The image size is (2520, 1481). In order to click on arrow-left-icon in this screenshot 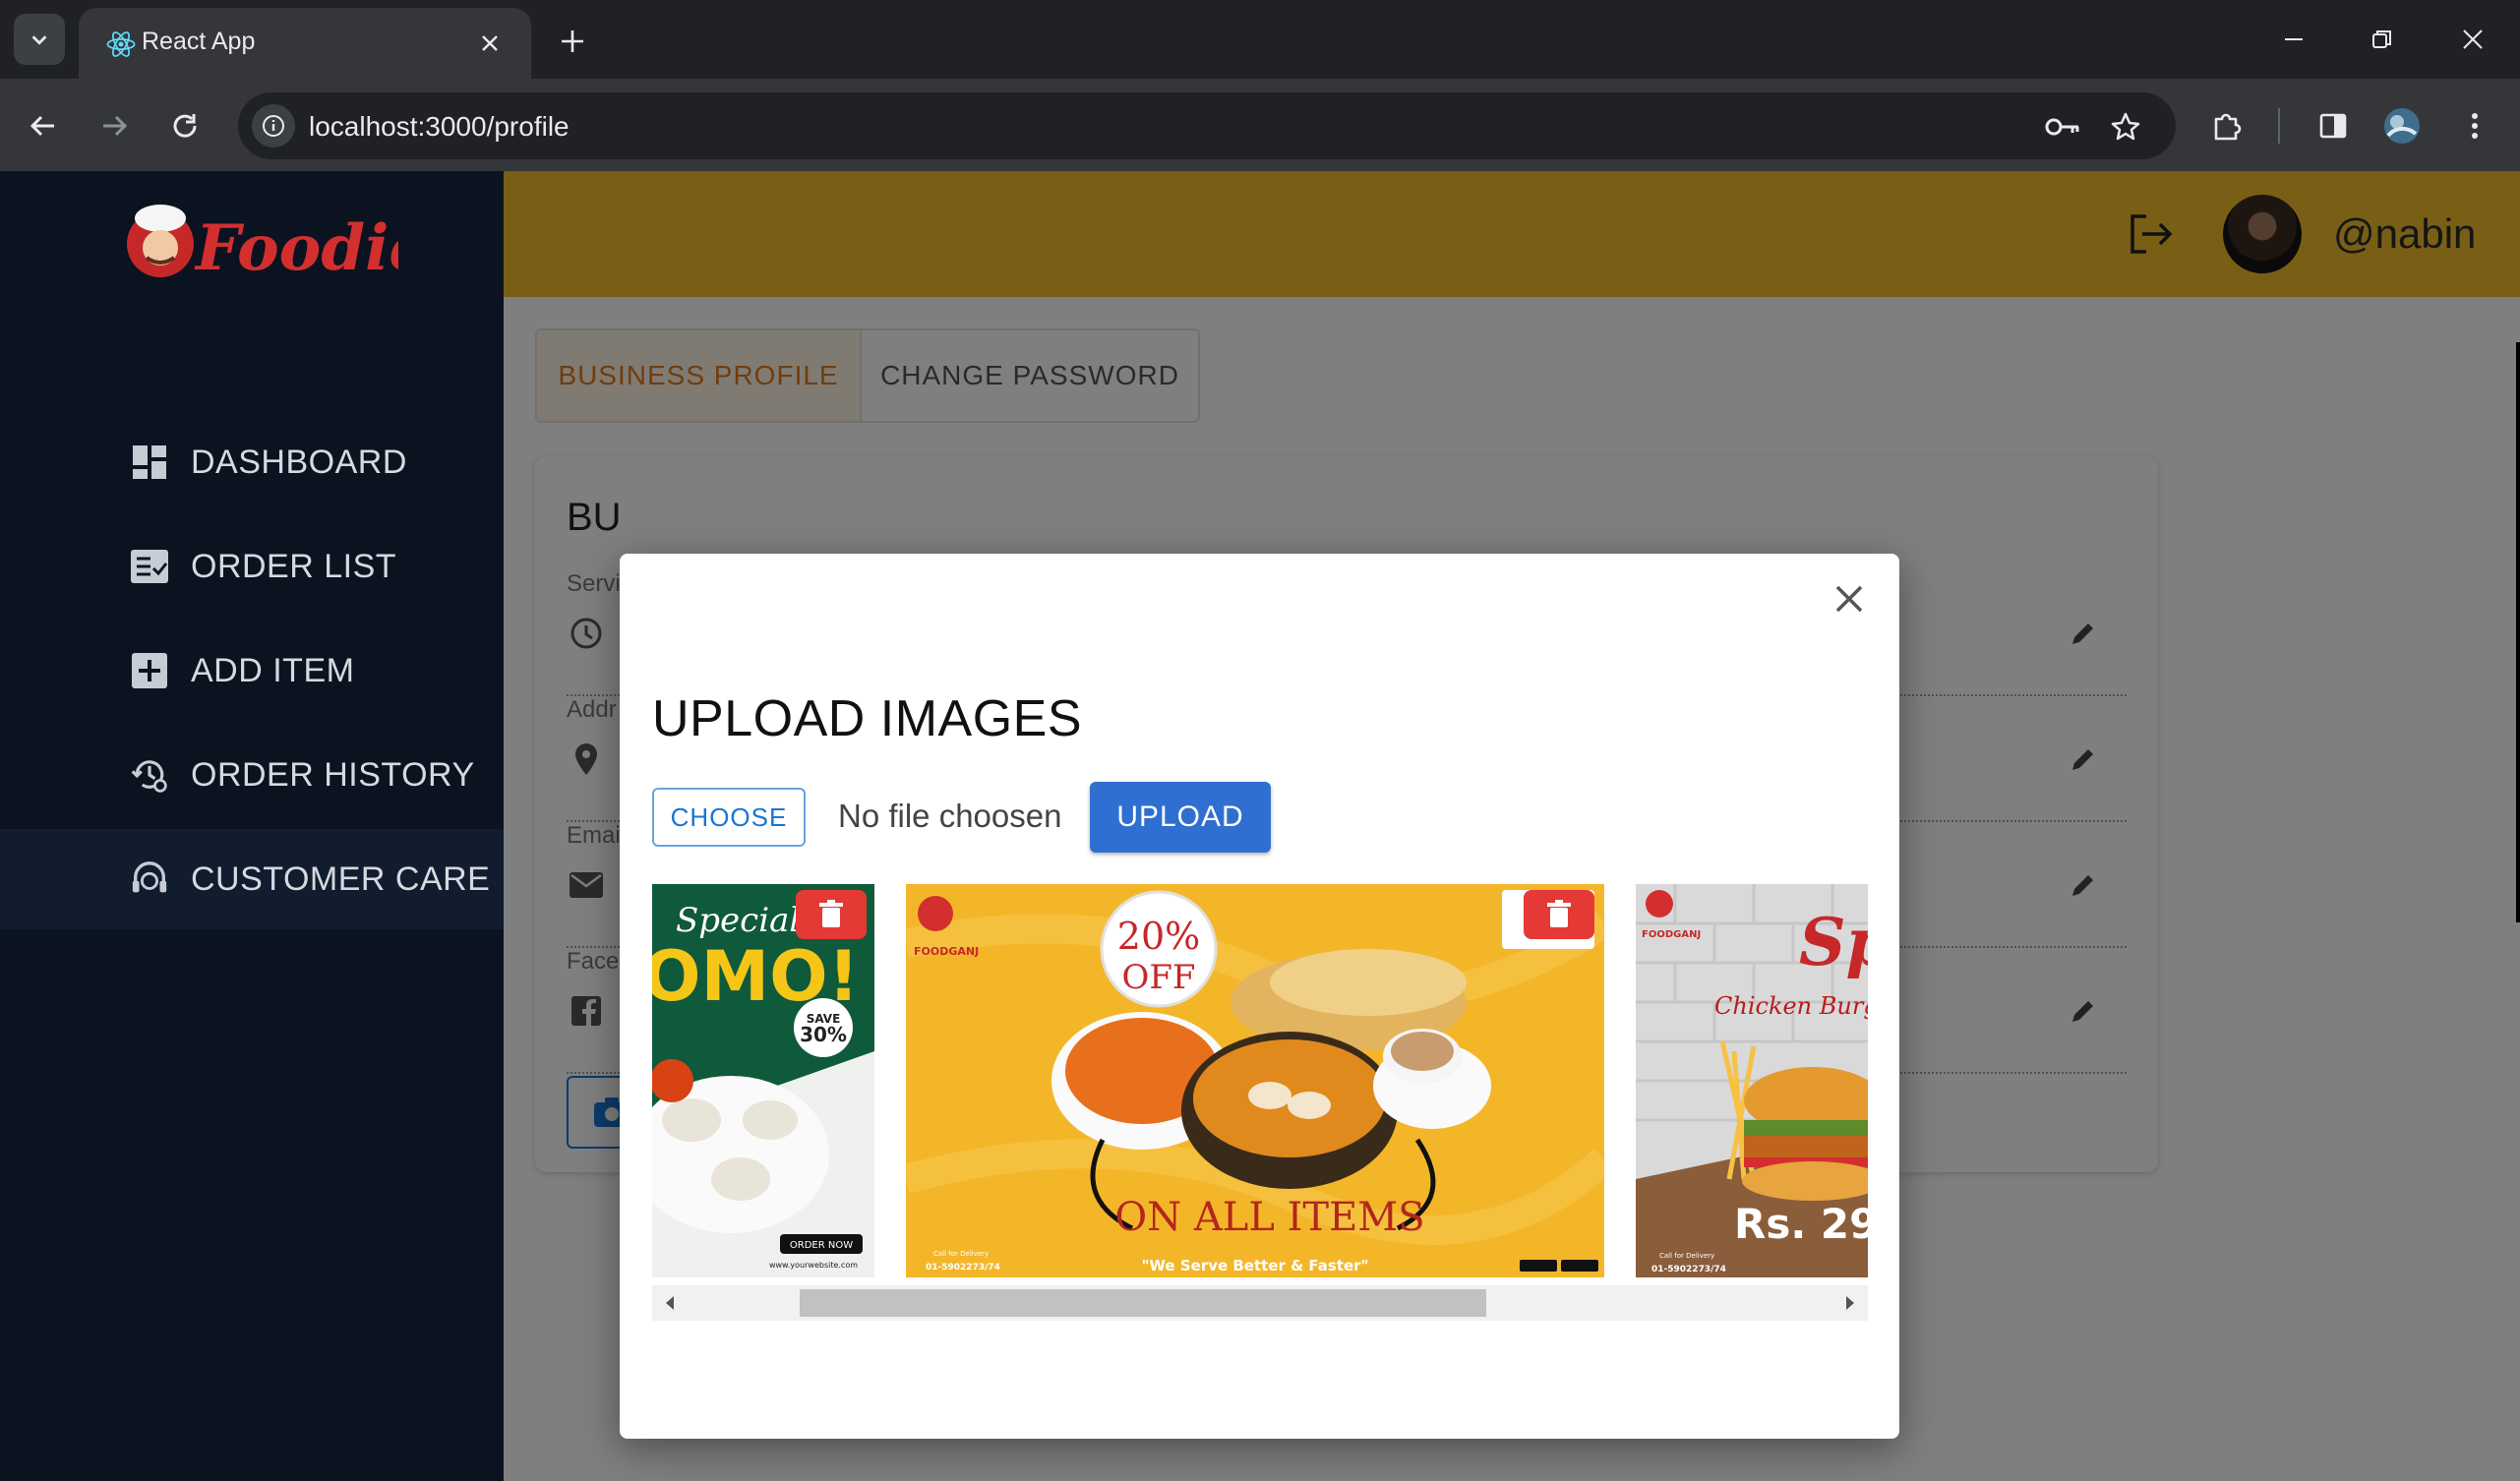, I will do `click(42, 126)`.